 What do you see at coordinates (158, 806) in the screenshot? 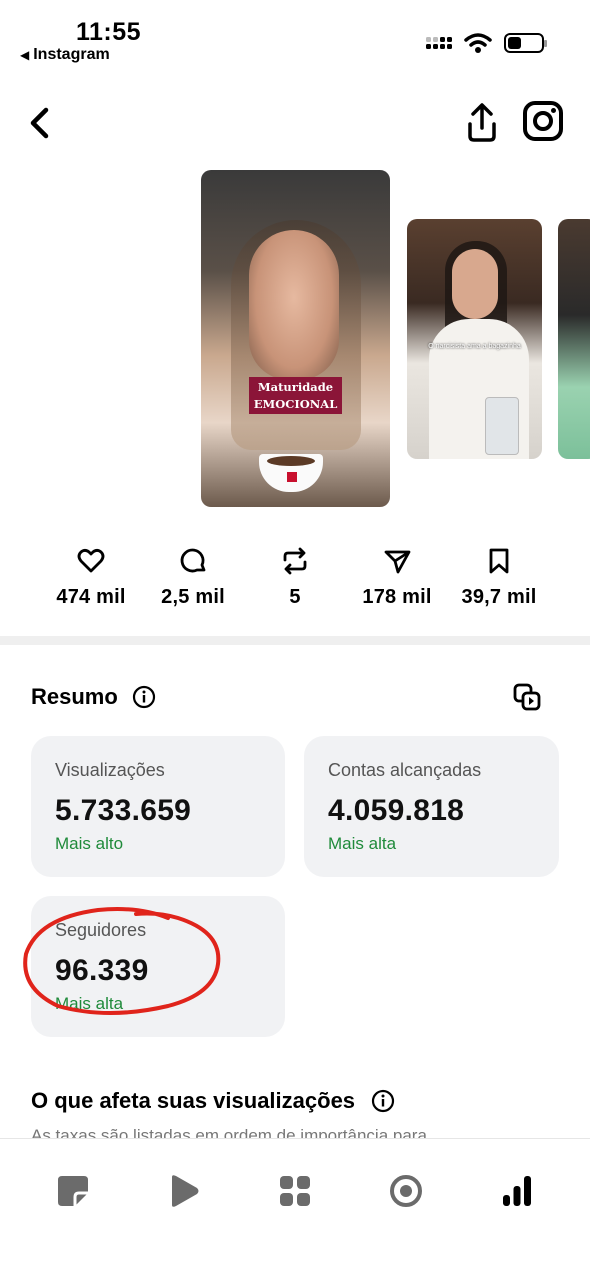
I see `card-views: Visualizações 5.733.659 Mais alto` at bounding box center [158, 806].